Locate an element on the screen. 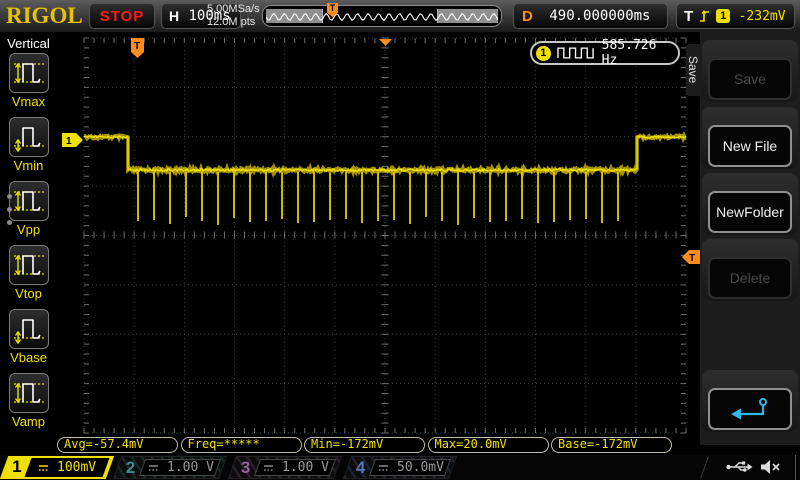 The width and height of the screenshot is (800, 480). overview-waveform is located at coordinates (382, 17).